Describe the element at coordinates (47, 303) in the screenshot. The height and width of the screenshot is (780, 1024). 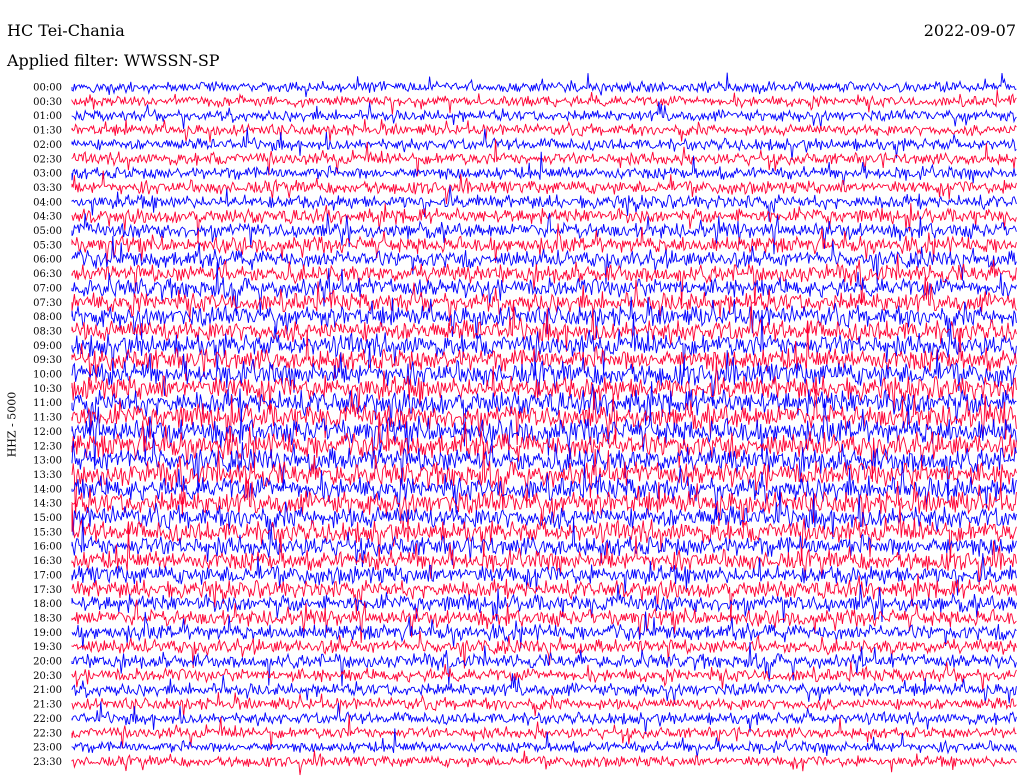
I see `tick-label: 07:30` at that location.